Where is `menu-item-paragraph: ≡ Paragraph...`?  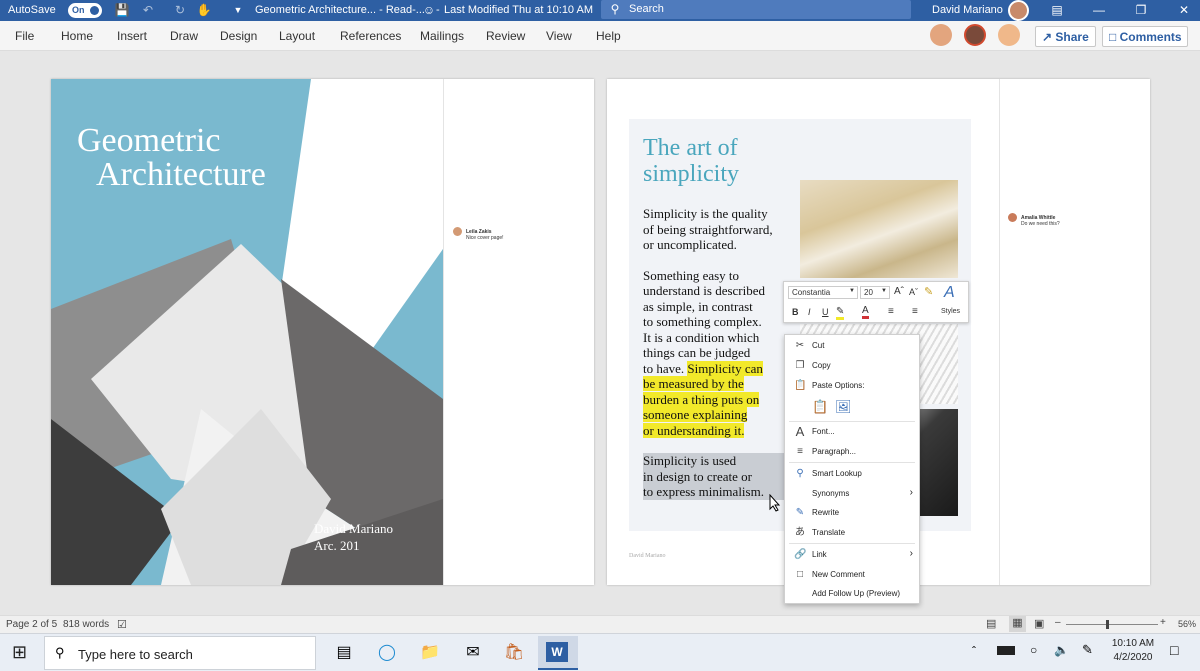
menu-item-paragraph: ≡ Paragraph... is located at coordinates (852, 452).